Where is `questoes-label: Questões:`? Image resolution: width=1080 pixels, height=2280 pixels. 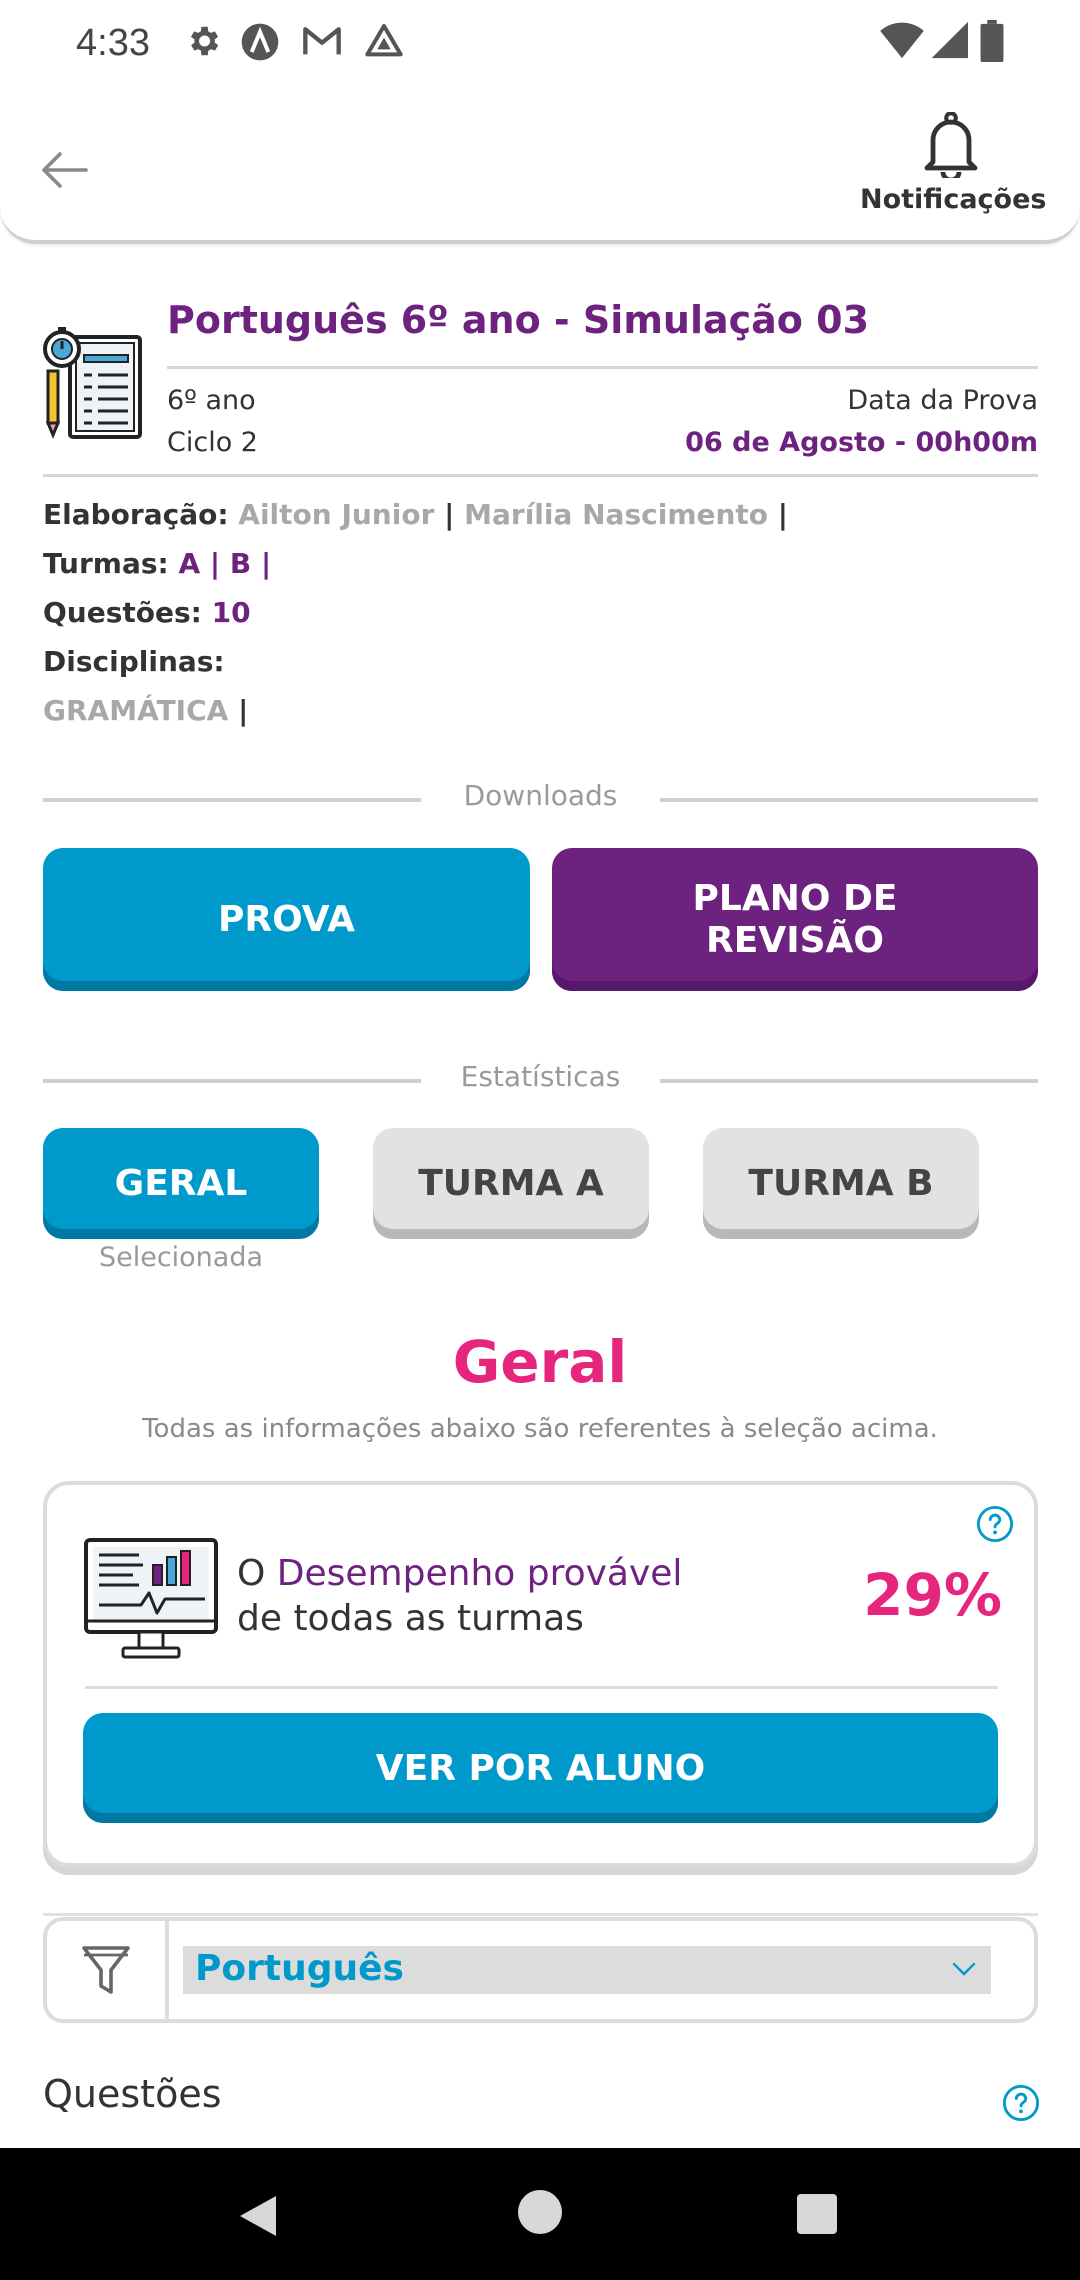 questoes-label: Questões: is located at coordinates (122, 612).